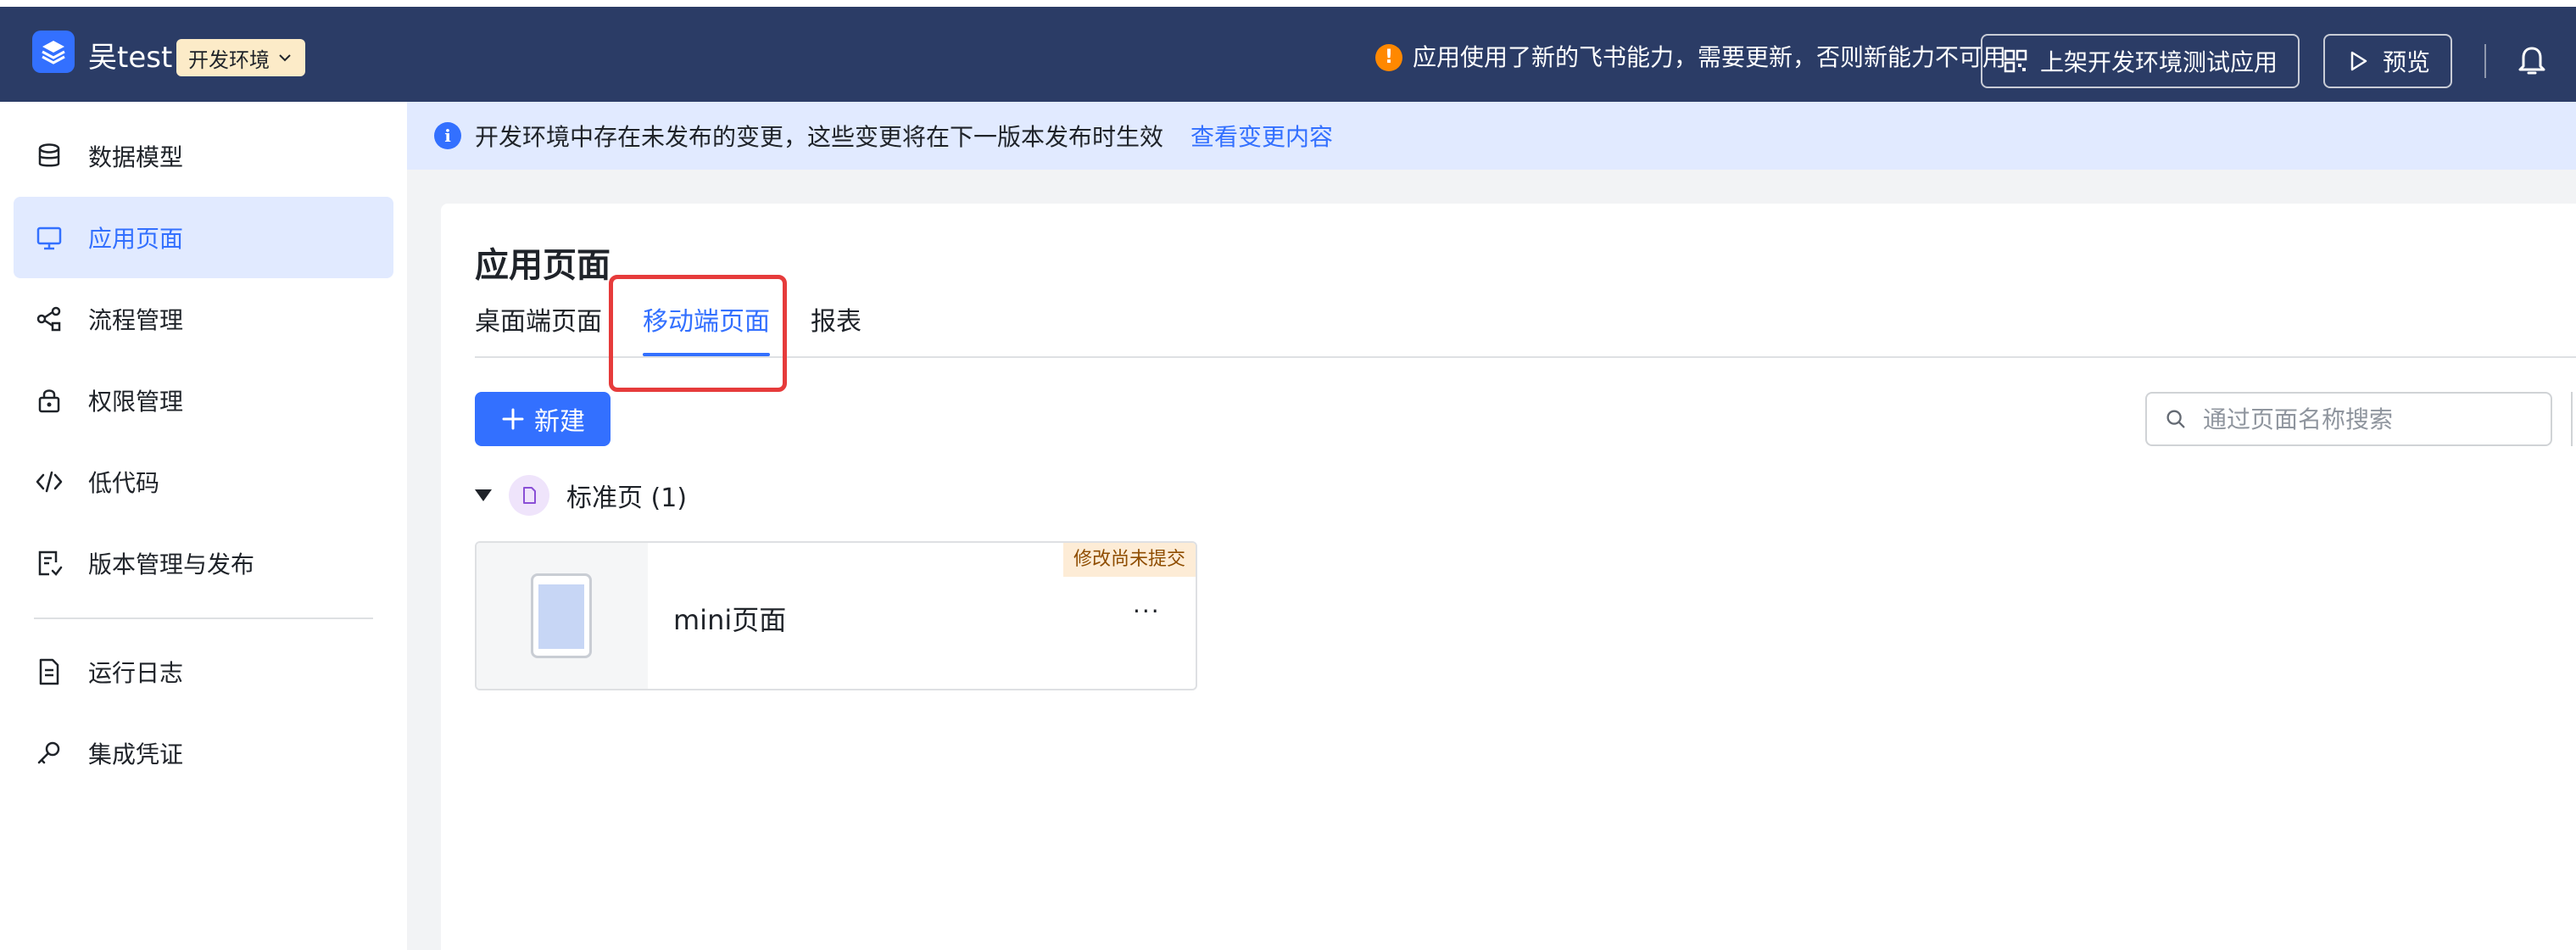 The width and height of the screenshot is (2576, 950). What do you see at coordinates (698, 333) in the screenshot?
I see `highlight-annotation` at bounding box center [698, 333].